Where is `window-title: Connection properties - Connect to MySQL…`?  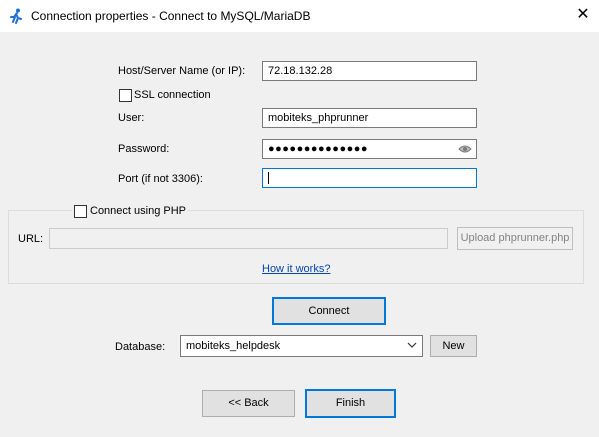
window-title: Connection properties - Connect to MySQL… is located at coordinates (171, 16).